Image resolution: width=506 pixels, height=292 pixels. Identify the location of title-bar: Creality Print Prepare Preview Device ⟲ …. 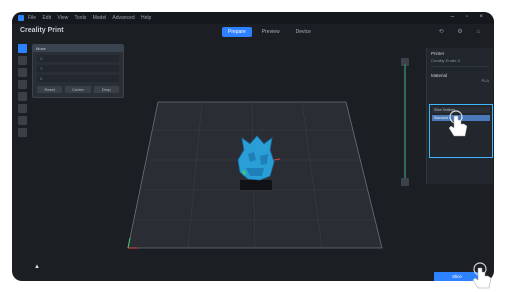
(253, 32).